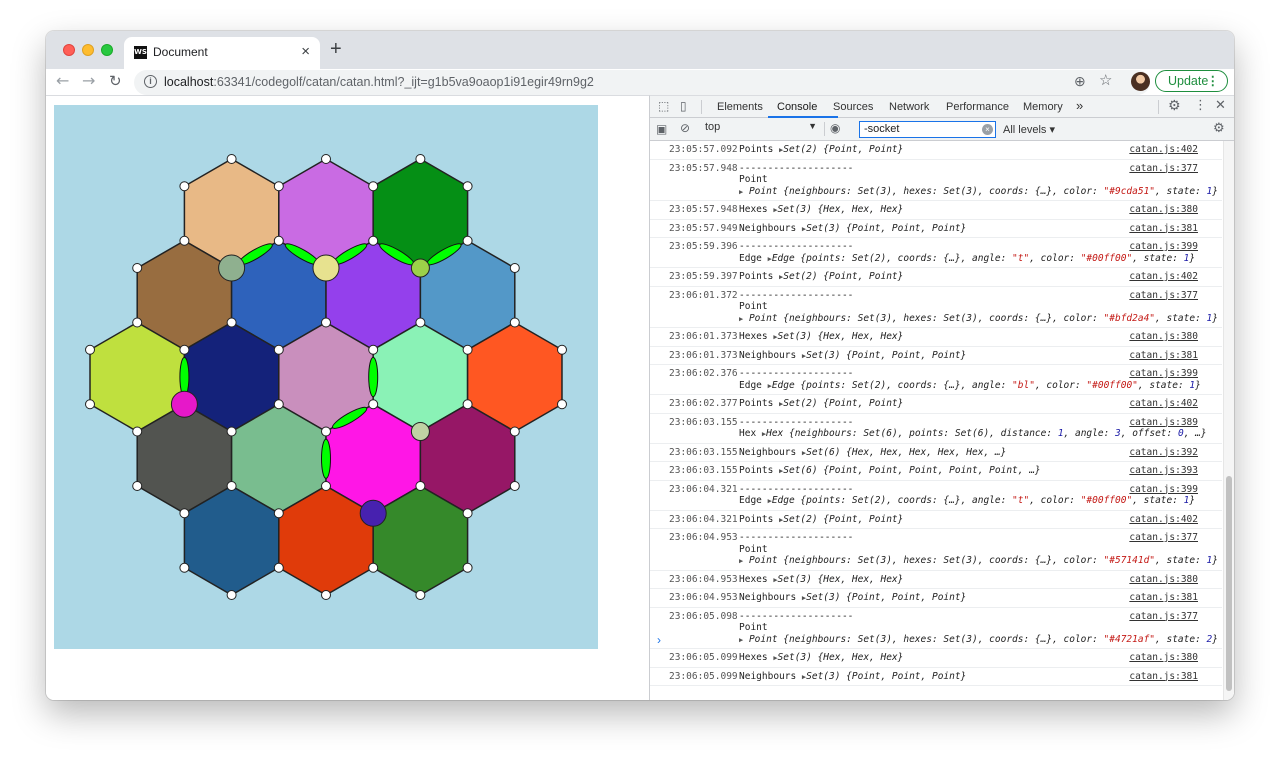  I want to click on window-maximize-button, so click(107, 50).